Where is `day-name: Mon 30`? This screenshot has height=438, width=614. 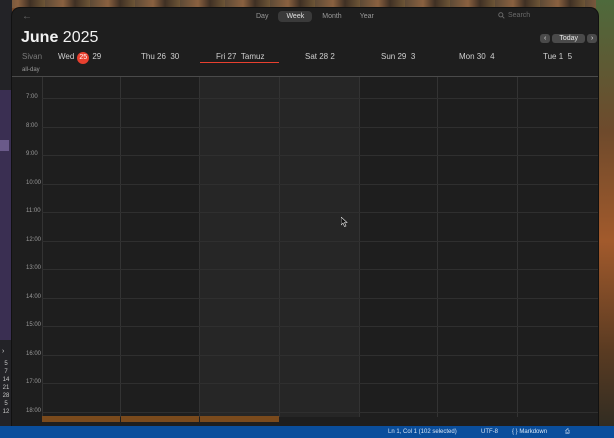
day-name: Mon 30 is located at coordinates (472, 56).